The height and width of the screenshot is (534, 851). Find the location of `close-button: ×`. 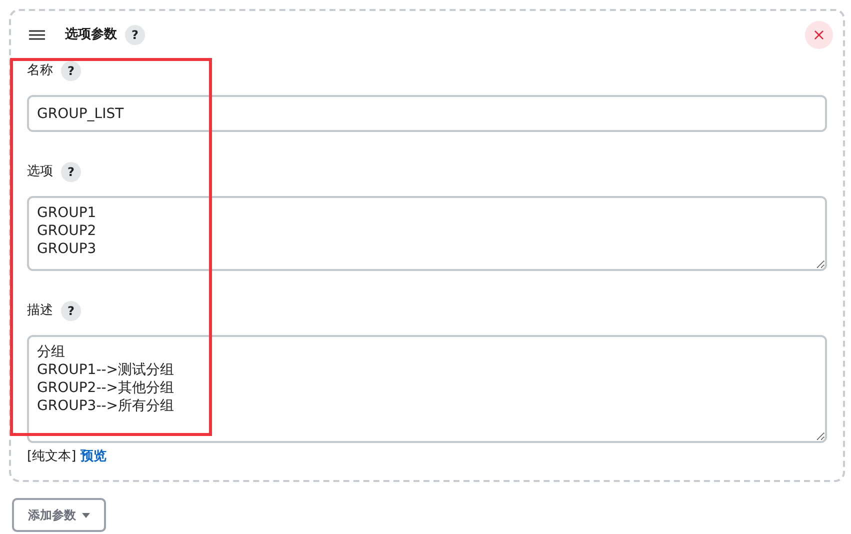

close-button: × is located at coordinates (819, 35).